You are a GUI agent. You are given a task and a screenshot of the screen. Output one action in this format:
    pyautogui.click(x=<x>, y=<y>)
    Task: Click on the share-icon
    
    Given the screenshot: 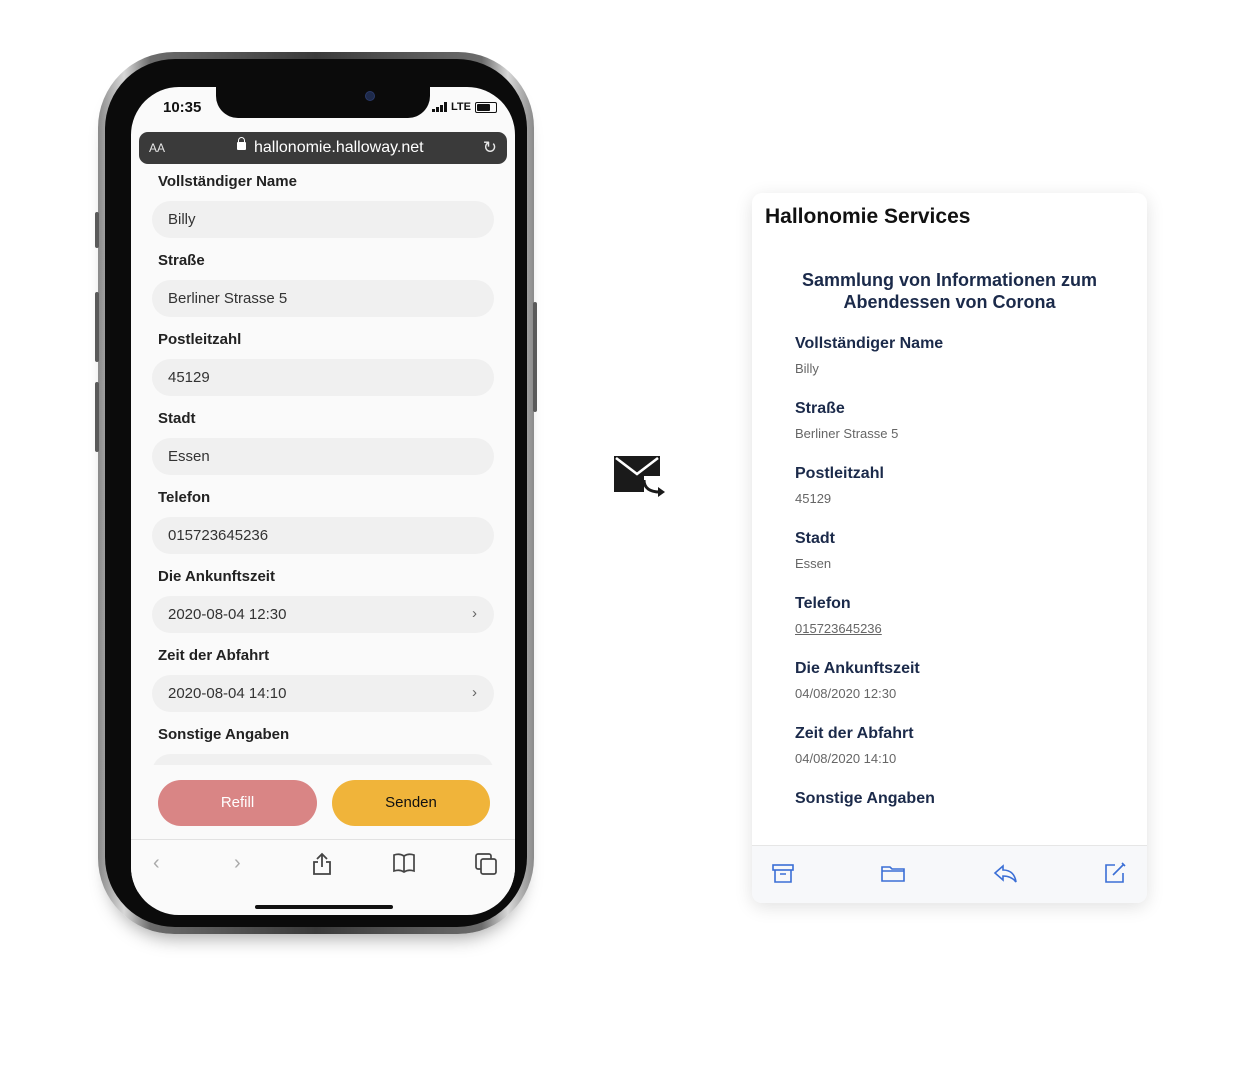 What is the action you would take?
    pyautogui.click(x=322, y=864)
    